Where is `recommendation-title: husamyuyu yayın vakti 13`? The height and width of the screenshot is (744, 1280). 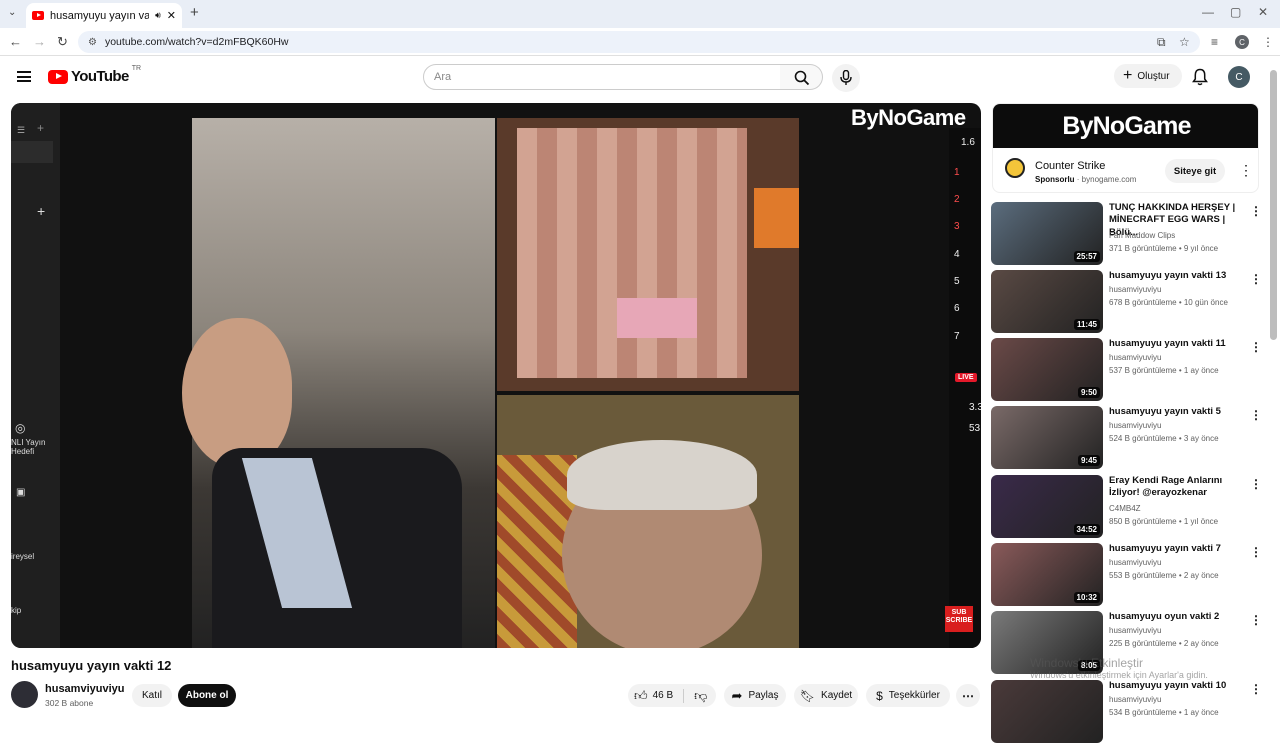
recommendation-title: husamyuyu yayın vakti 13 is located at coordinates (1178, 276).